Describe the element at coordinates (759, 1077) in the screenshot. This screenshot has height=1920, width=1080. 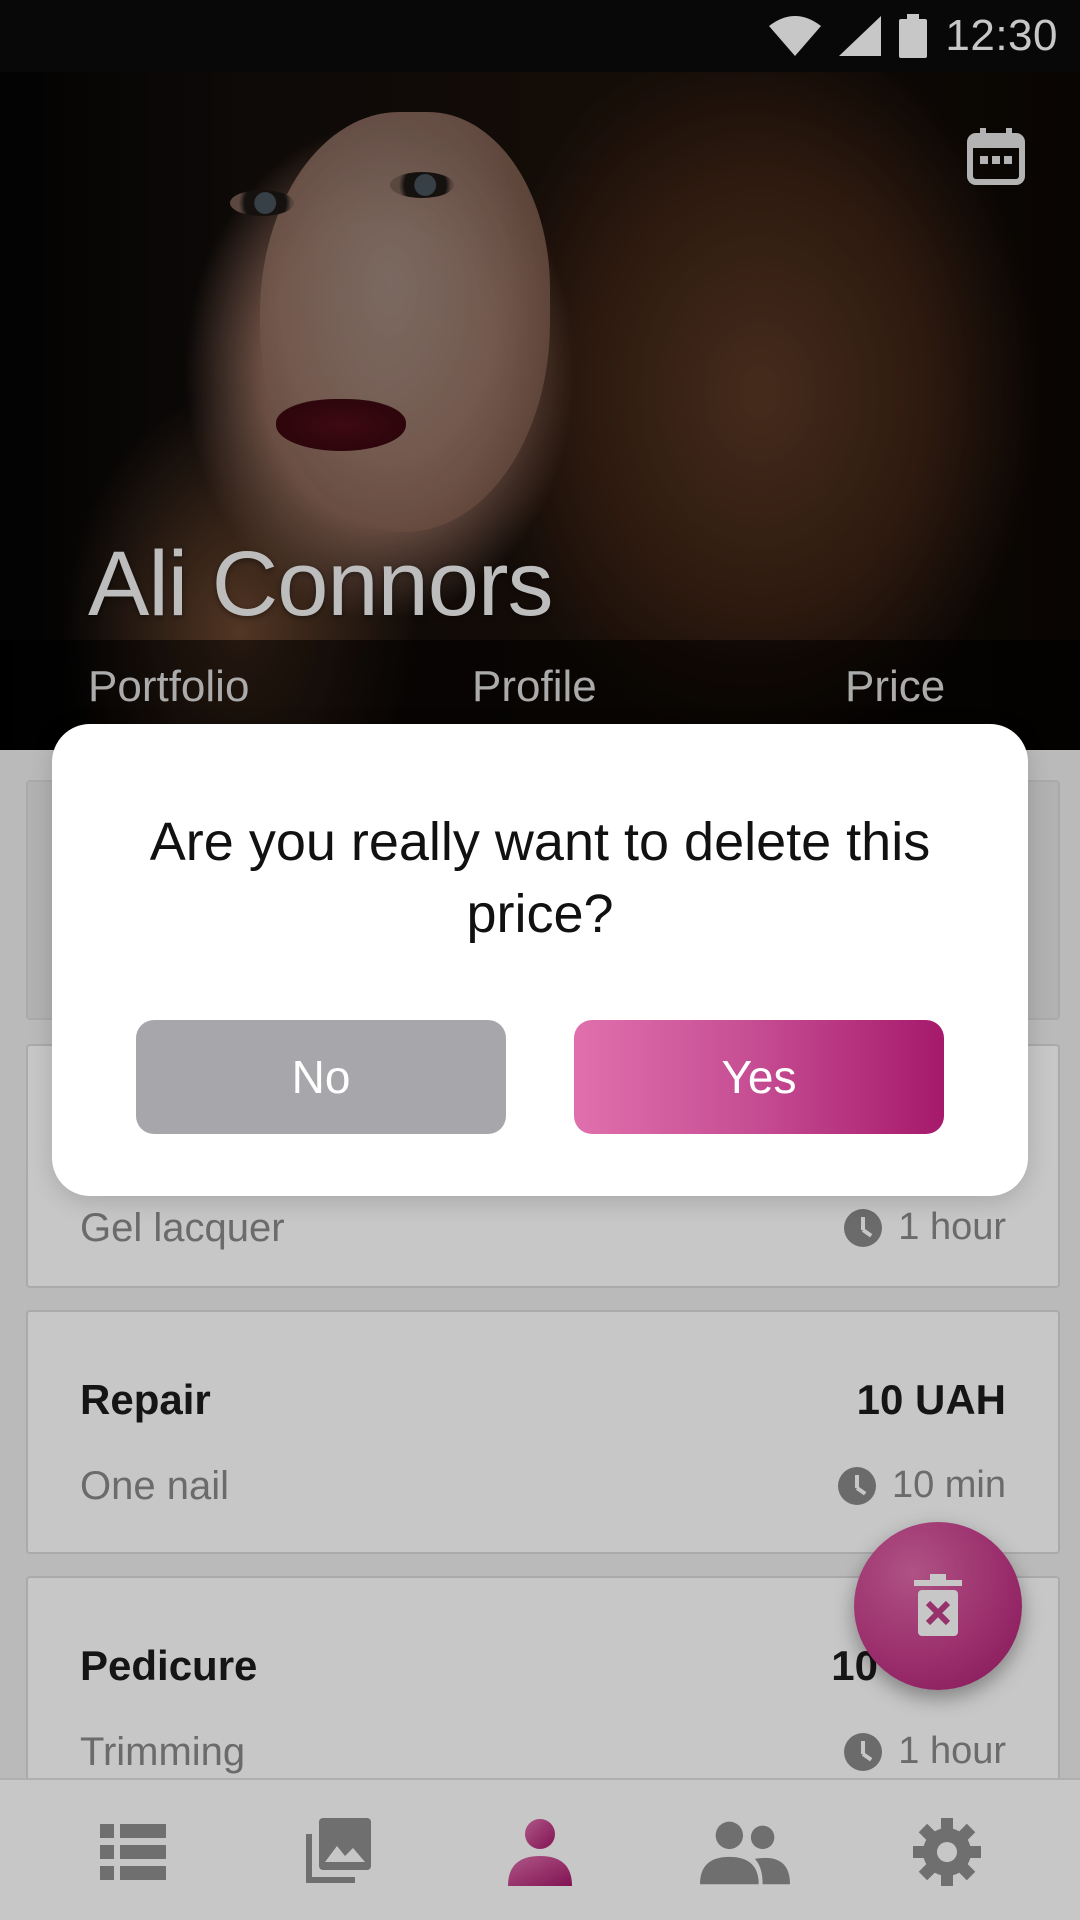
I see `yes-button: Yes` at that location.